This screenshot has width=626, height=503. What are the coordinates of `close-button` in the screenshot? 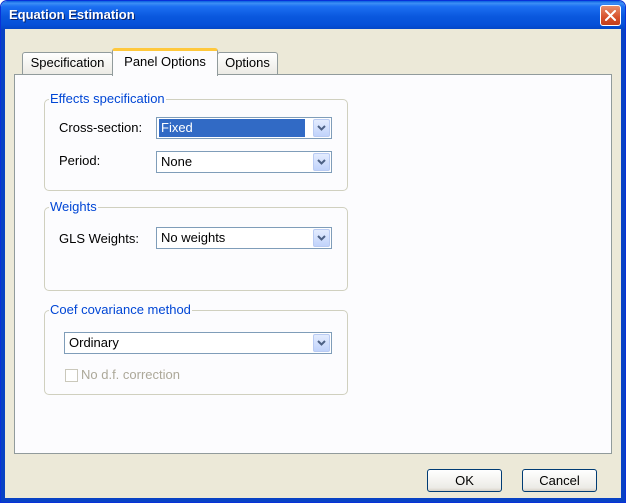 It's located at (610, 15).